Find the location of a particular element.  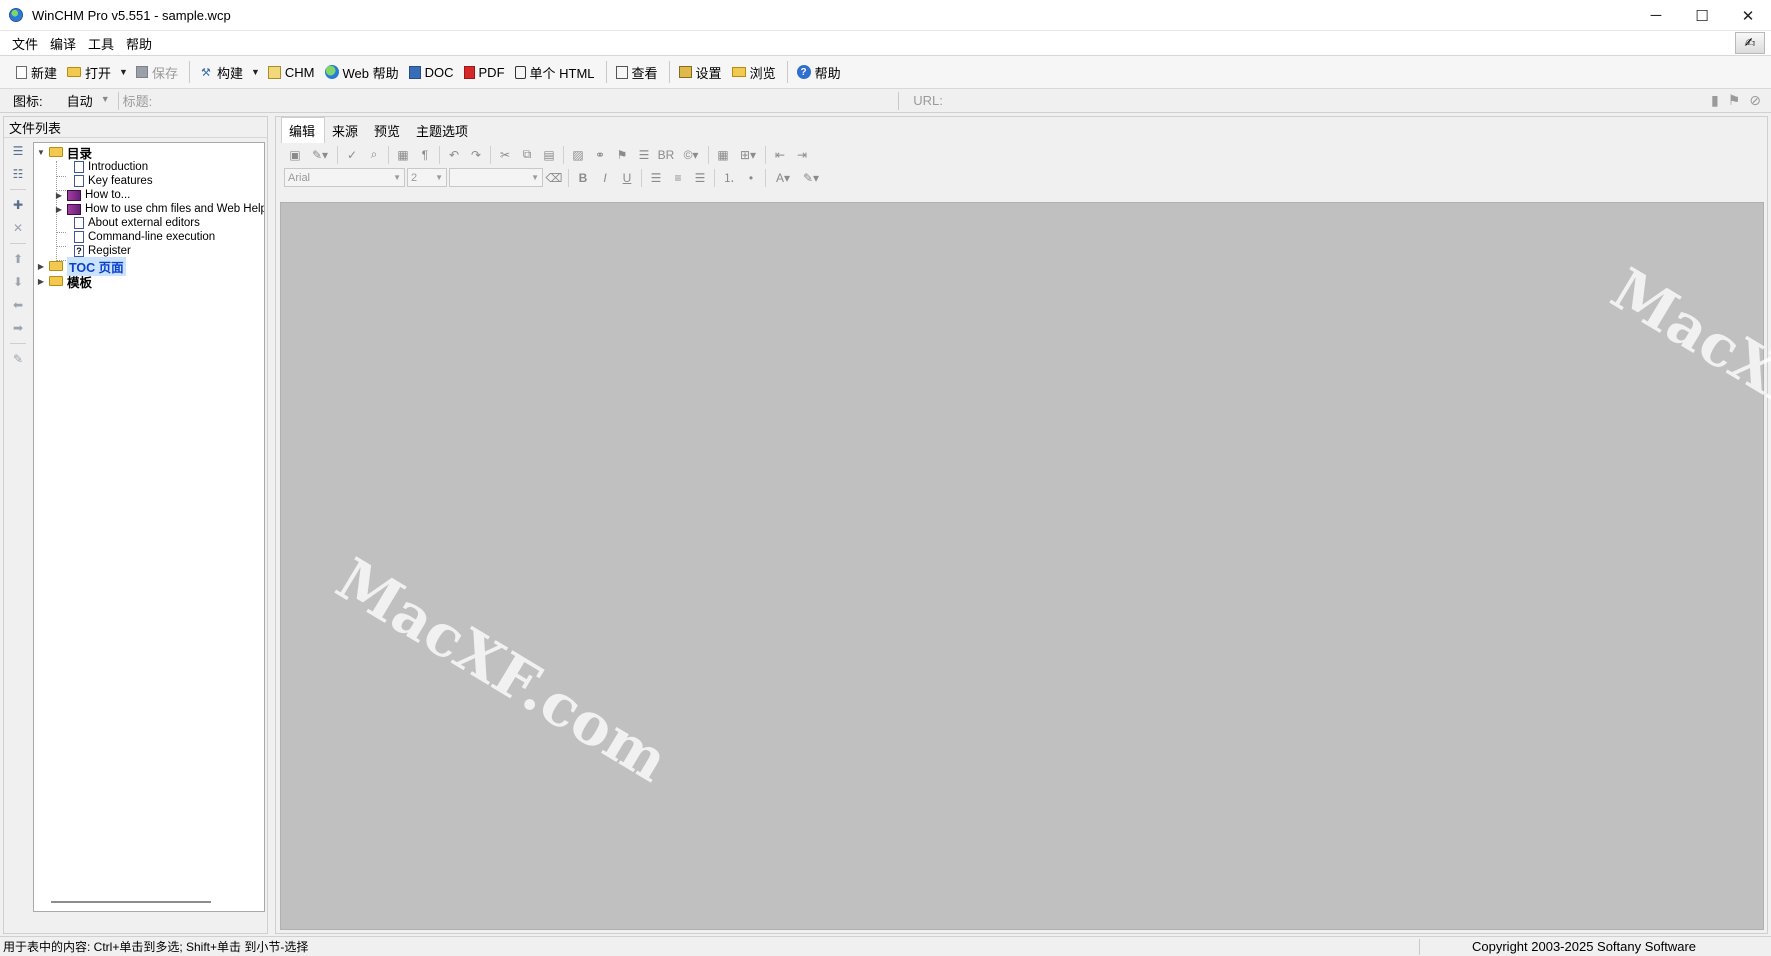

cut-icon: ✂ is located at coordinates (505, 155).